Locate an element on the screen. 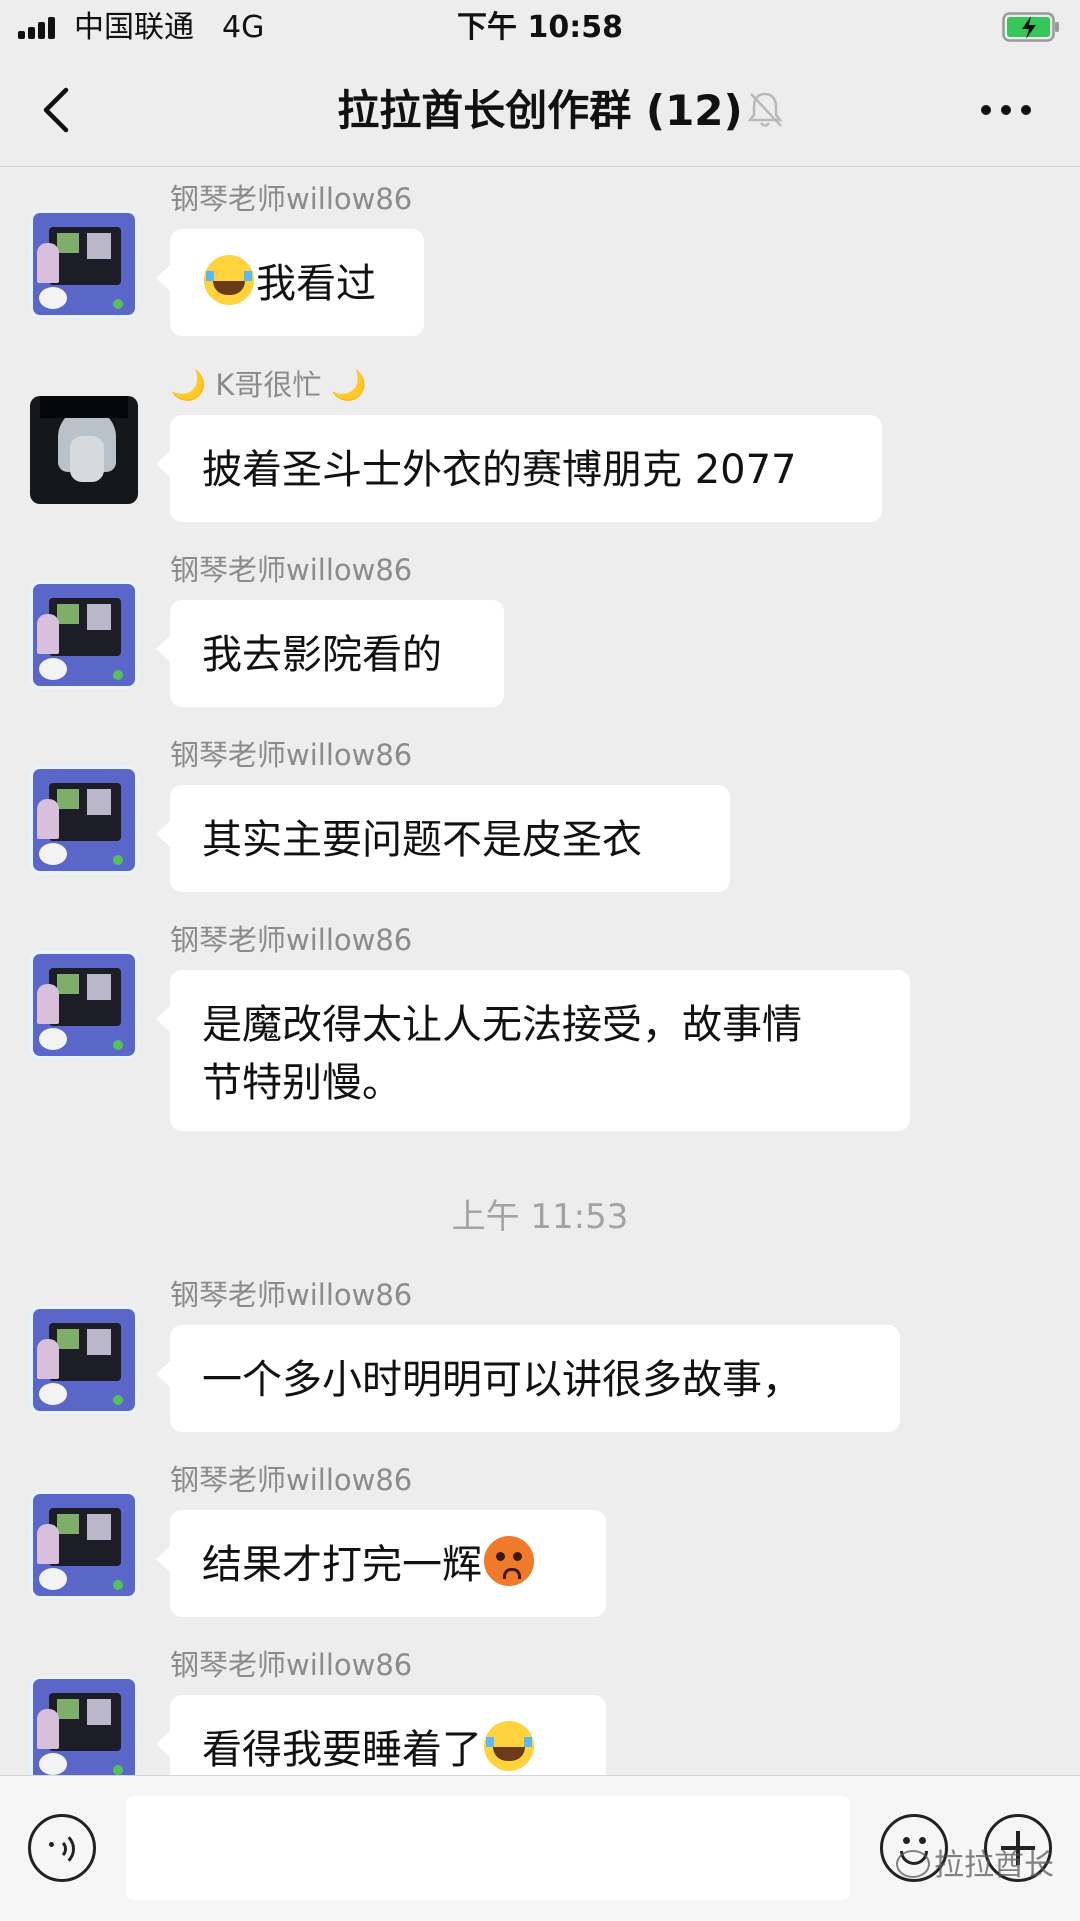  chat-message: 钢琴老师willow86 一个多小时明明可以讲很多故事， is located at coordinates (540, 1356).